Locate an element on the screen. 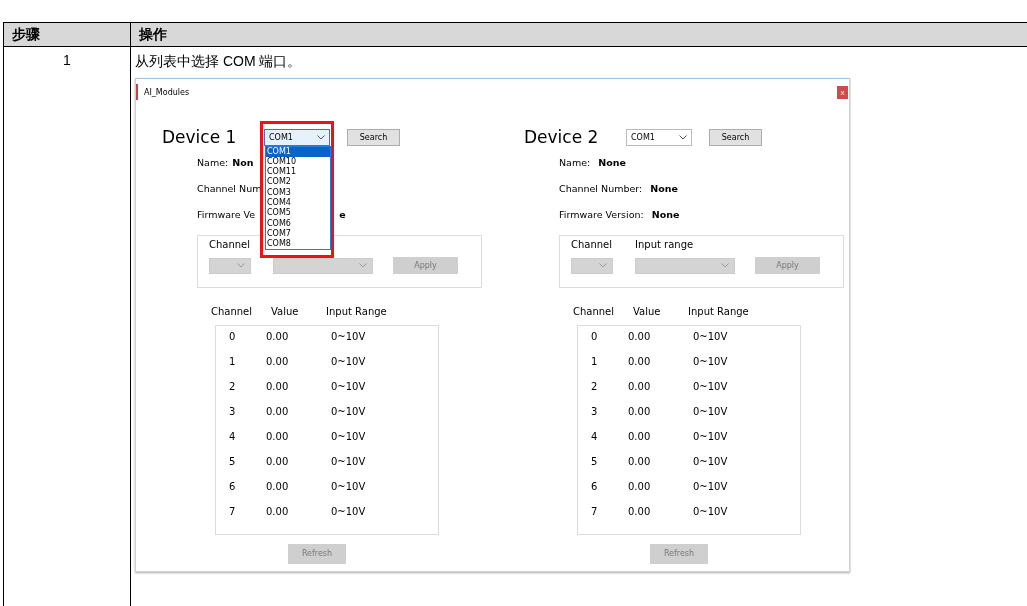  info-label: Channel Number: is located at coordinates (601, 188).